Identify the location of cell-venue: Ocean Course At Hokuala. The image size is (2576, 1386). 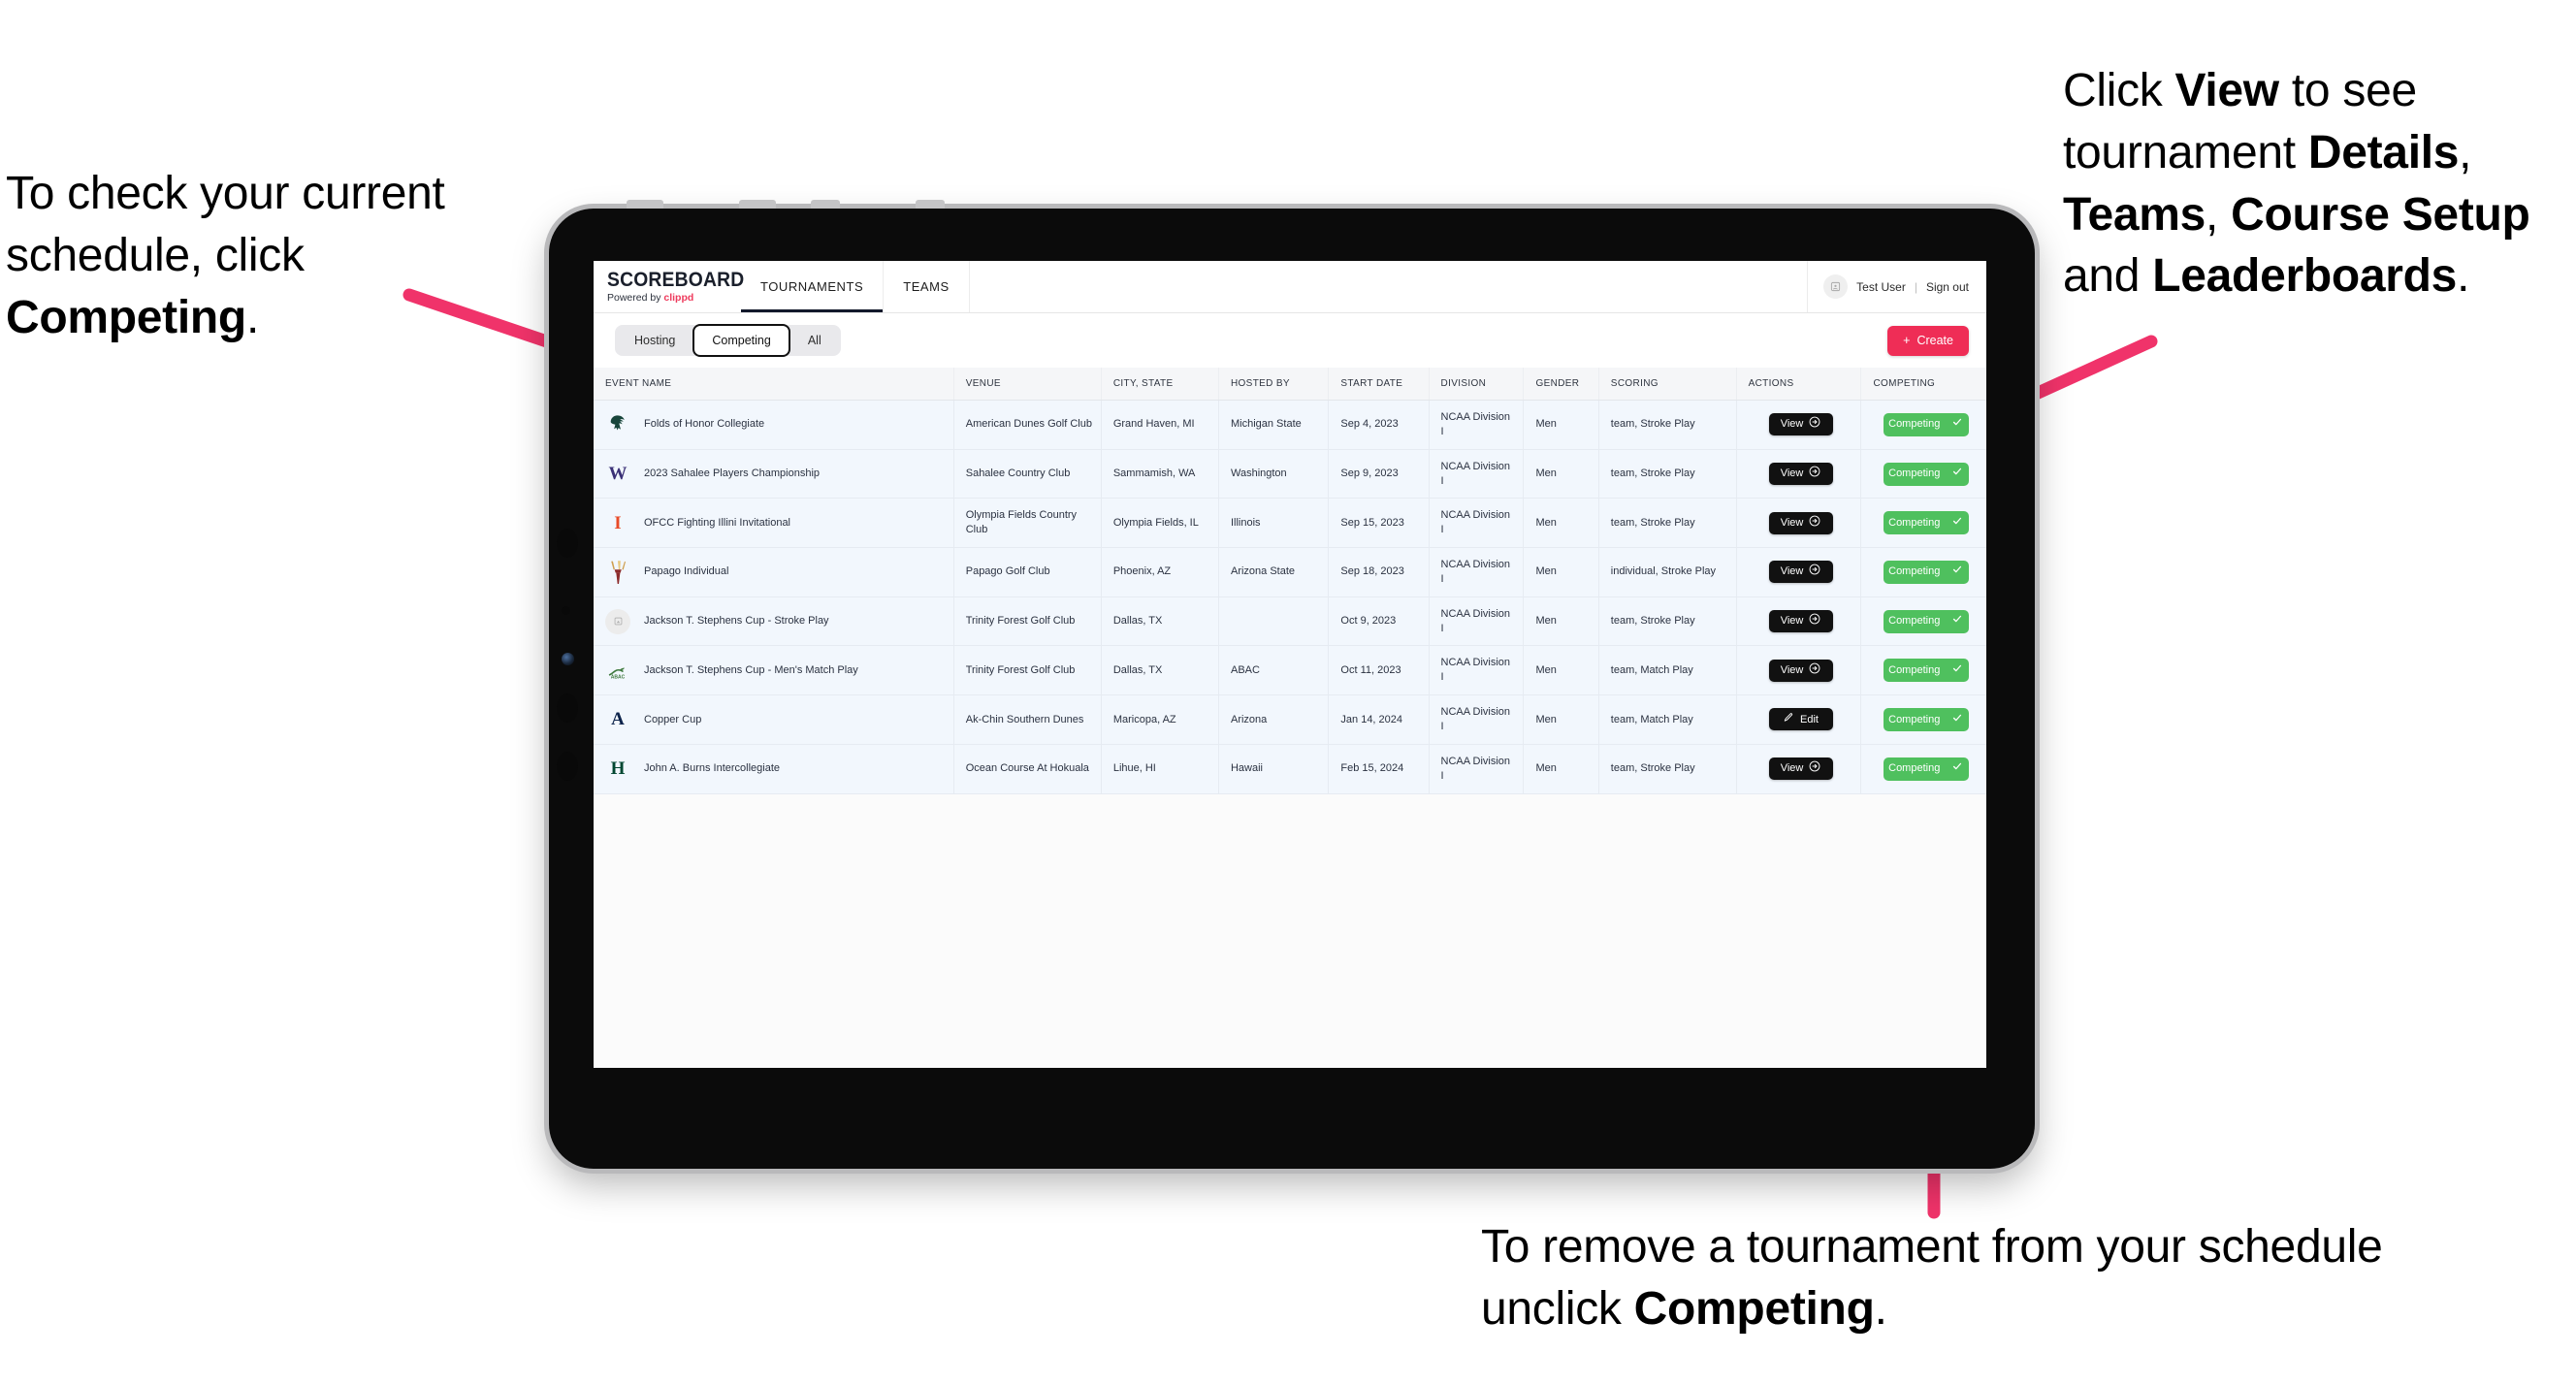
(1027, 769).